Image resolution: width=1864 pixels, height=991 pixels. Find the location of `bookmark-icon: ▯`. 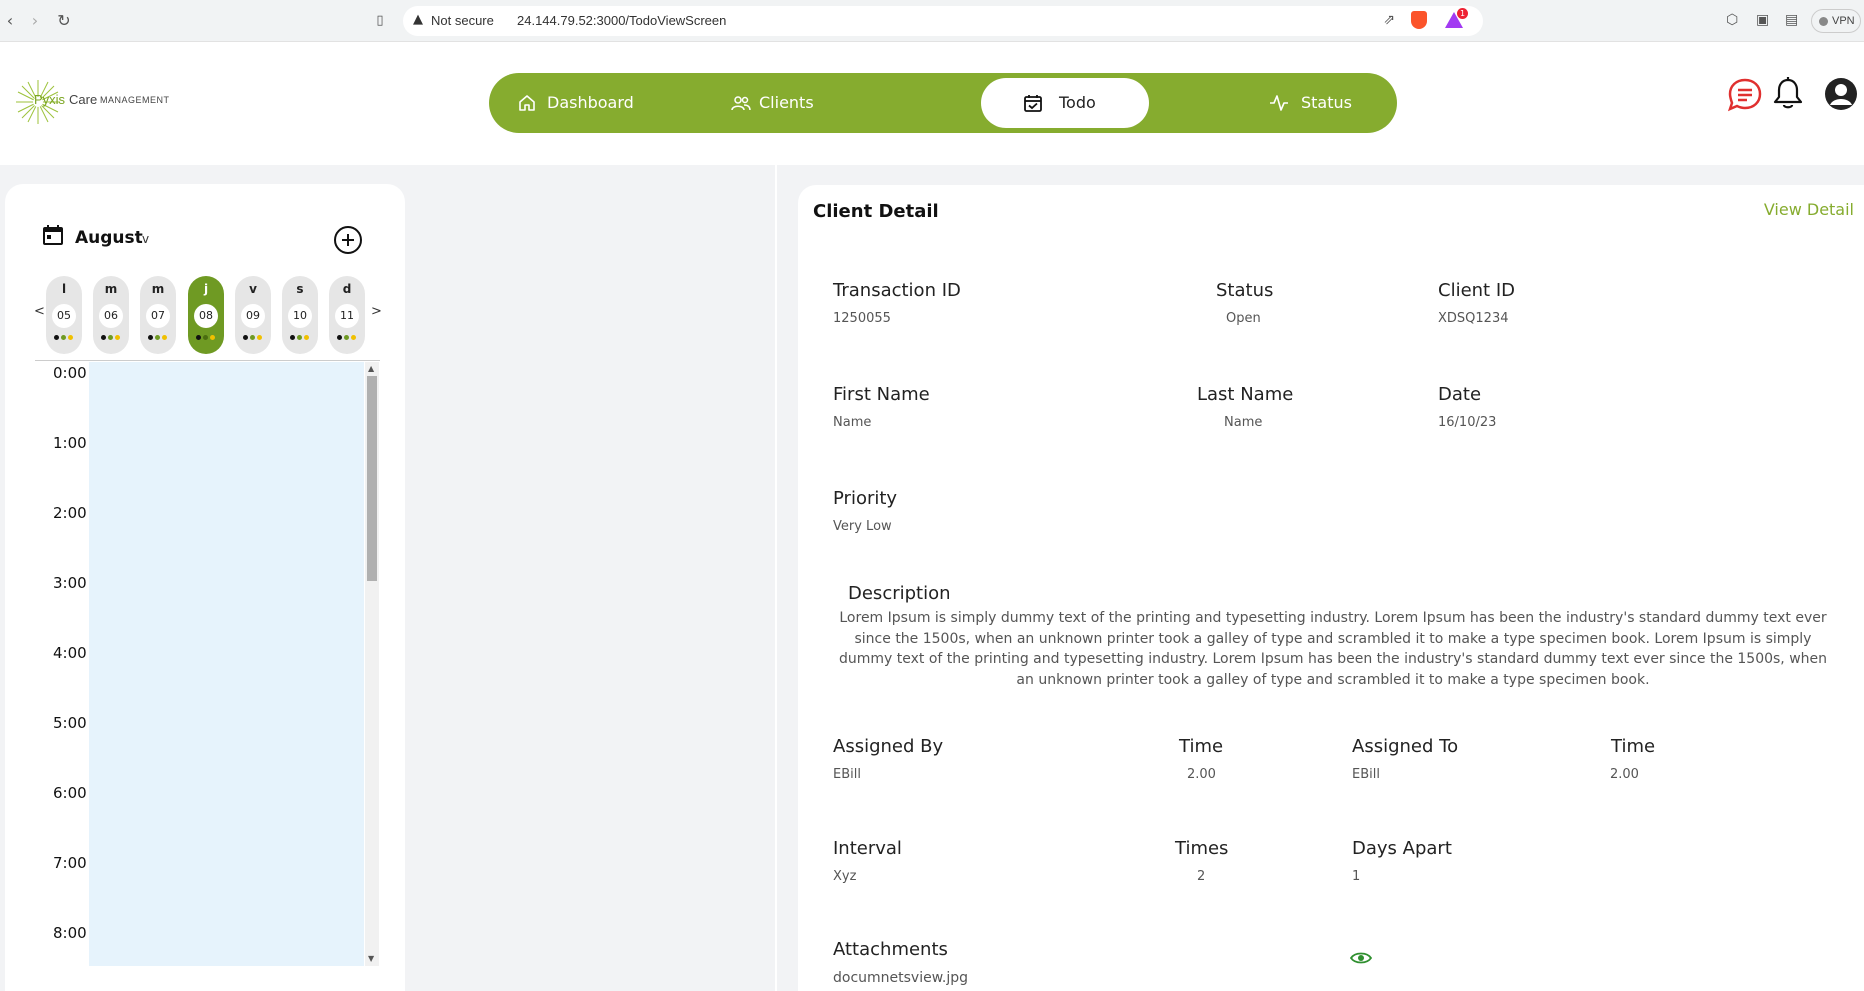

bookmark-icon: ▯ is located at coordinates (380, 21).